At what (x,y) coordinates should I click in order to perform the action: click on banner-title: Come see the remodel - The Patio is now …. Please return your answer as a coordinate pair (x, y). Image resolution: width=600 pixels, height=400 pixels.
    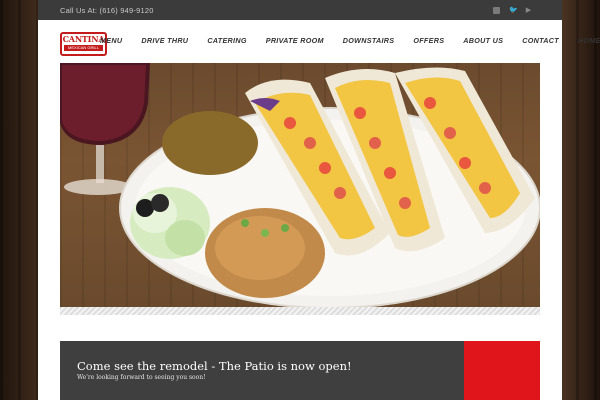
    Looking at the image, I should click on (214, 366).